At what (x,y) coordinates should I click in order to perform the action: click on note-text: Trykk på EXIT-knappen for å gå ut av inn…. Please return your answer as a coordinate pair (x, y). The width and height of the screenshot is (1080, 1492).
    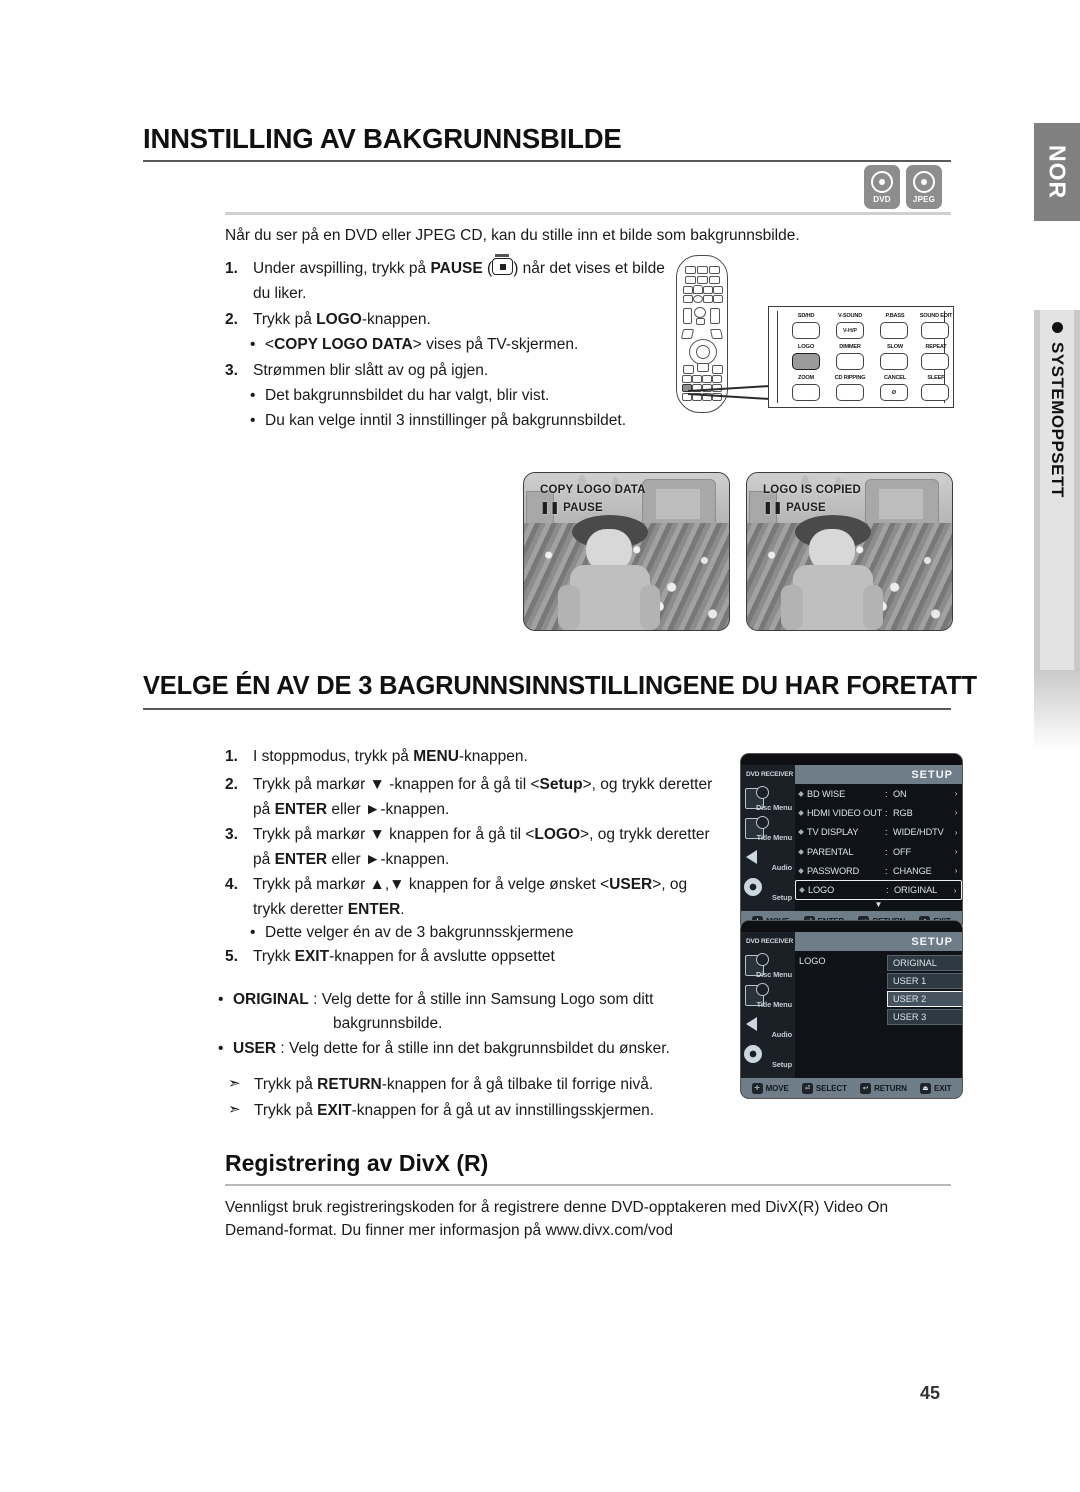
    Looking at the image, I should click on (454, 1110).